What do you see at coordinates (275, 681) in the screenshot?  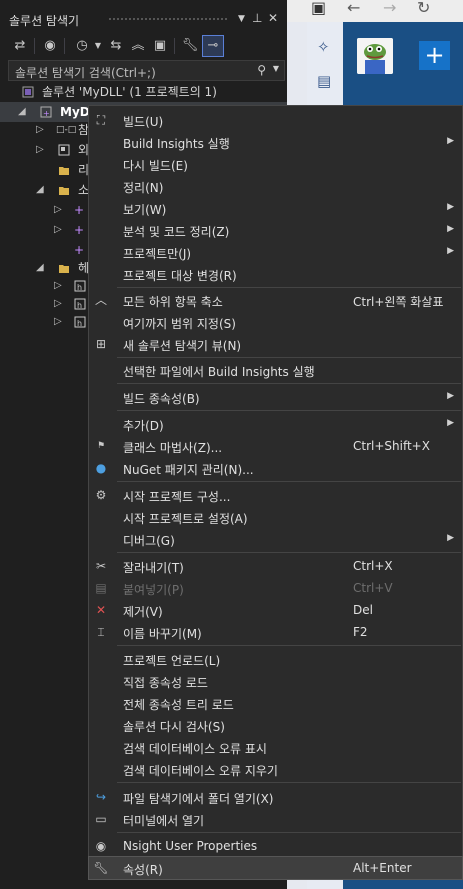 I see `menu-item-load-direct: 직접 종속성 로드` at bounding box center [275, 681].